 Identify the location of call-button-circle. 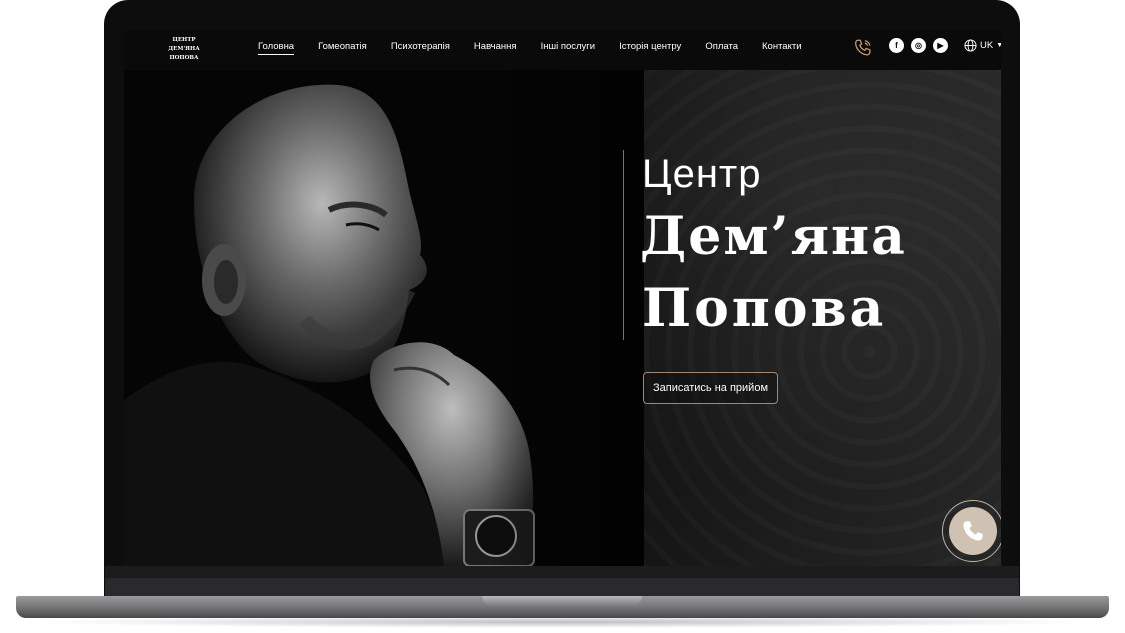
(973, 531).